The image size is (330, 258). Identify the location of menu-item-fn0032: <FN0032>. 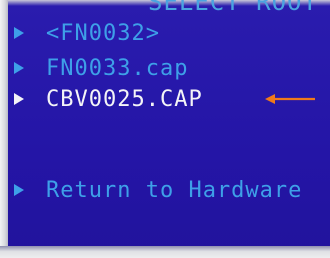
(87, 33).